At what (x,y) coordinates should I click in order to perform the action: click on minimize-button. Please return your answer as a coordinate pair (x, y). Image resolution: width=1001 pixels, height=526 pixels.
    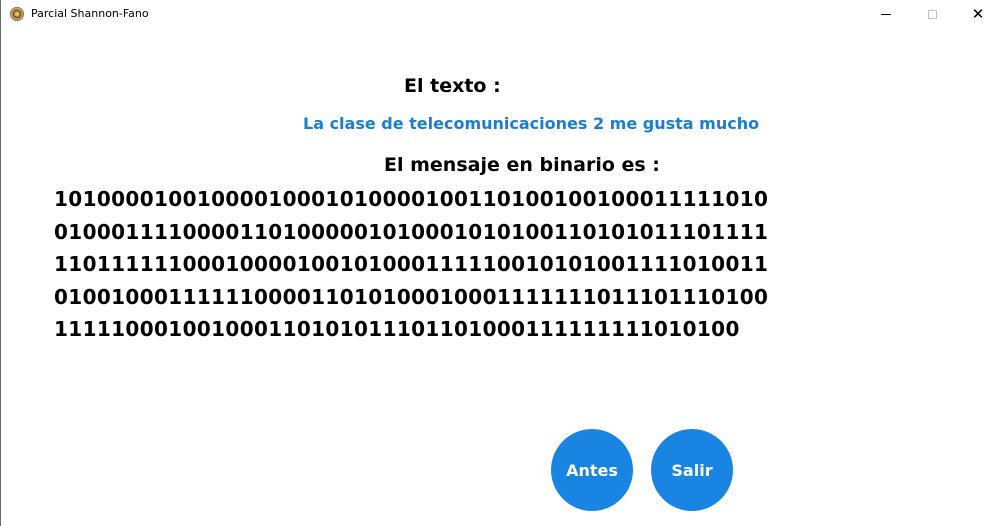
    Looking at the image, I should click on (886, 14).